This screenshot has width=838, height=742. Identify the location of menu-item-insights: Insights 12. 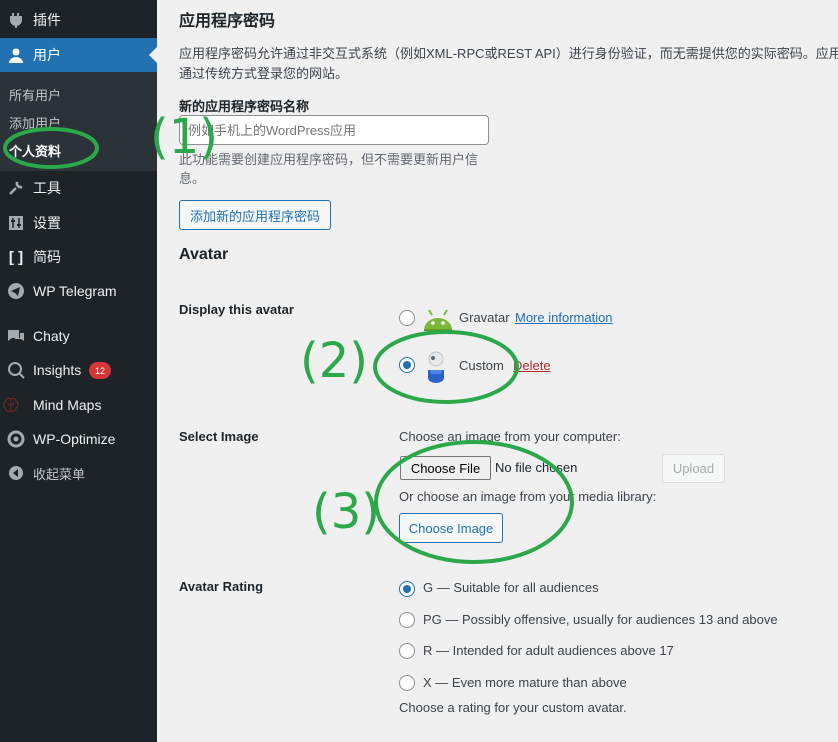
(78, 370).